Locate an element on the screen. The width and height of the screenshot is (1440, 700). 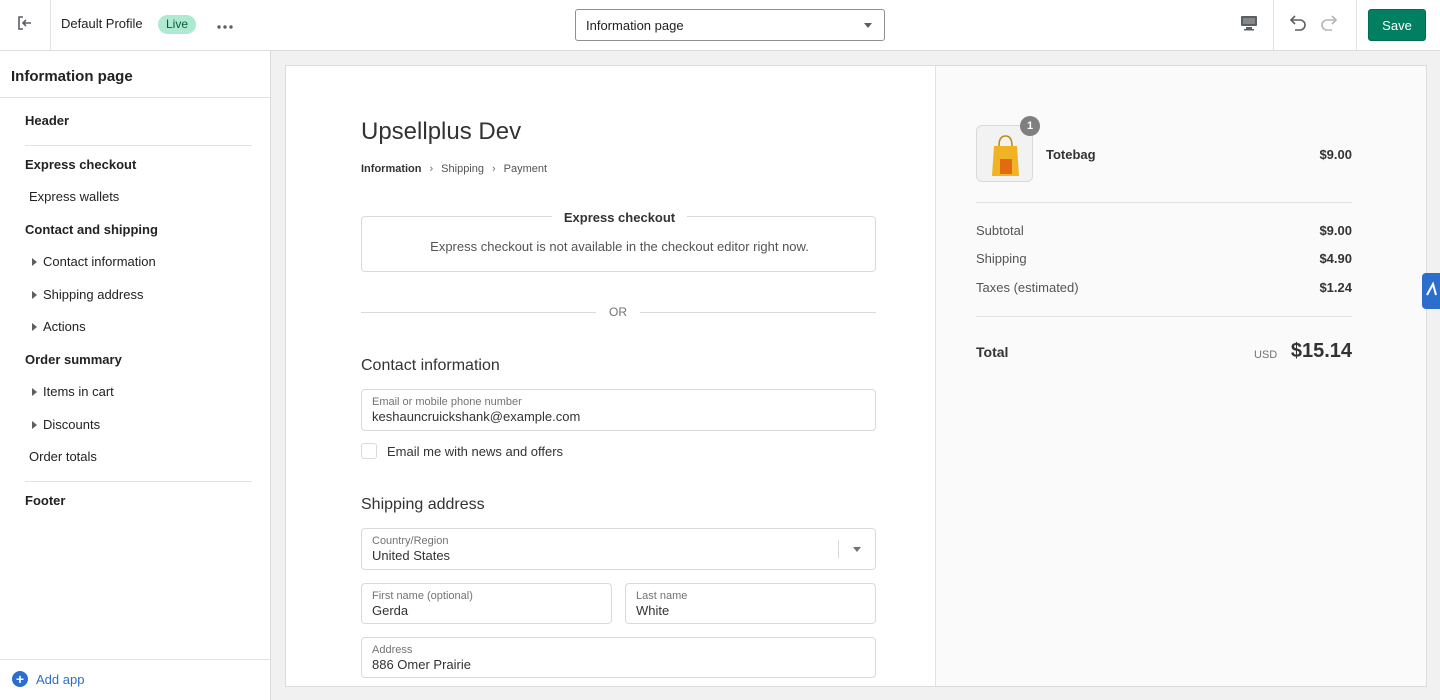
redo-icon is located at coordinates (1330, 25).